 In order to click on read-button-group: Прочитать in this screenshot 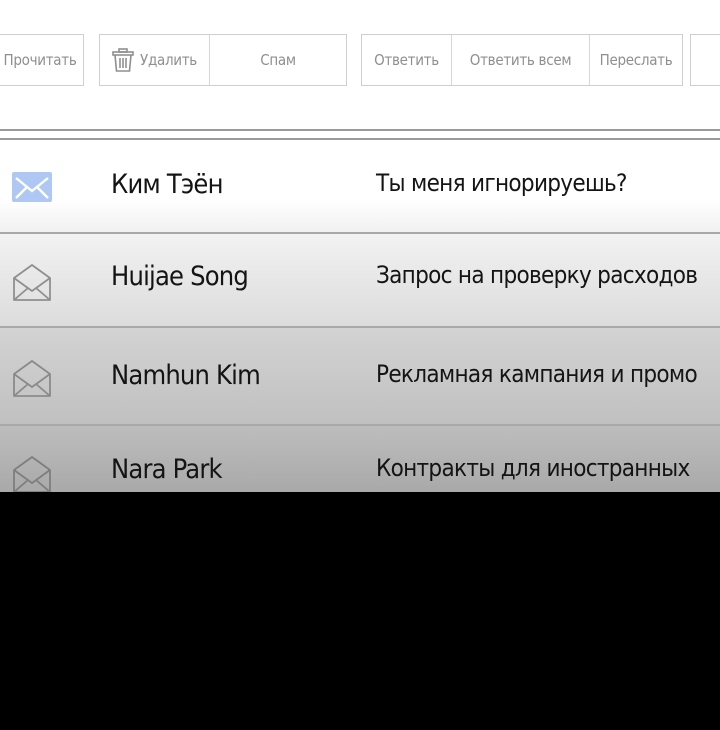, I will do `click(42, 60)`.